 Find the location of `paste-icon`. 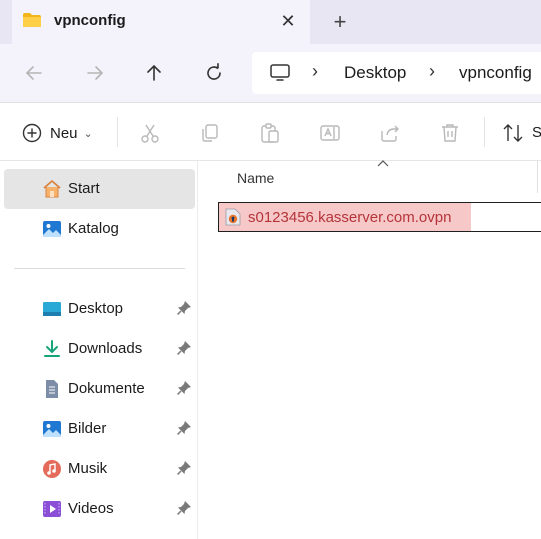

paste-icon is located at coordinates (270, 133).